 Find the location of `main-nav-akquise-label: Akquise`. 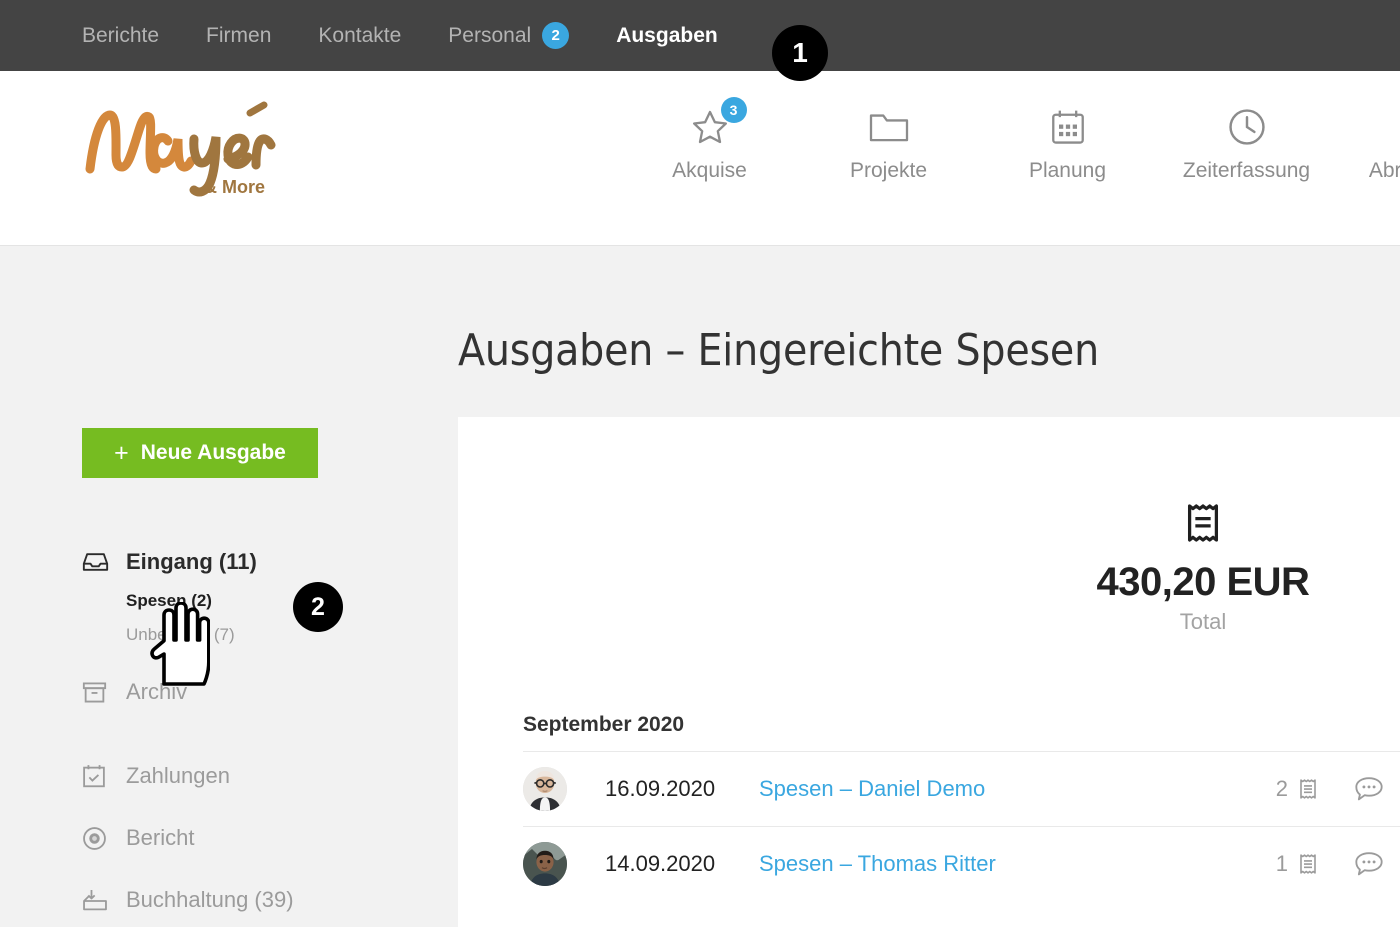

main-nav-akquise-label: Akquise is located at coordinates (709, 170).